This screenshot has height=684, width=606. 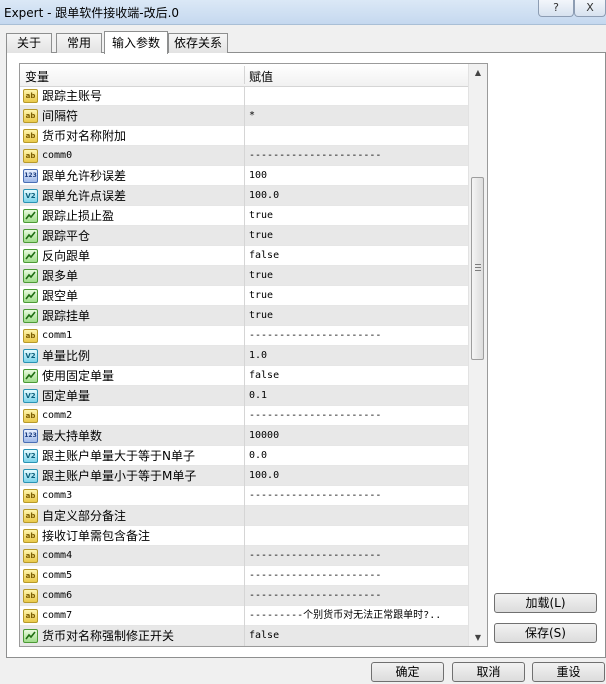 What do you see at coordinates (261, 76) in the screenshot?
I see `column-header-value: 赋值` at bounding box center [261, 76].